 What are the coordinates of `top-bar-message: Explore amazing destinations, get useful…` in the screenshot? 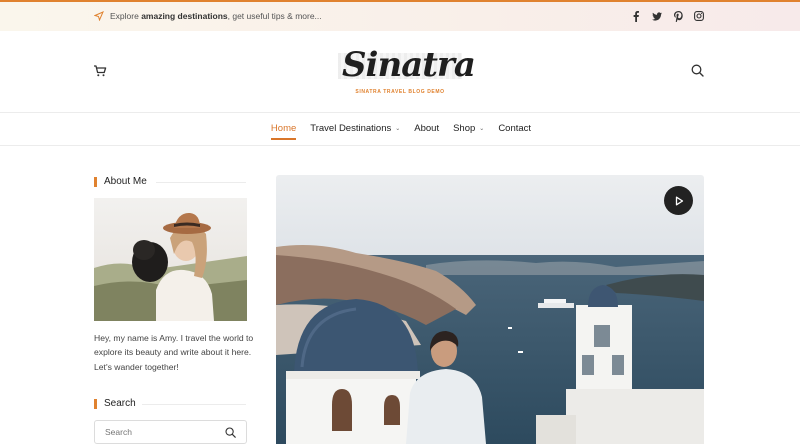 It's located at (208, 16).